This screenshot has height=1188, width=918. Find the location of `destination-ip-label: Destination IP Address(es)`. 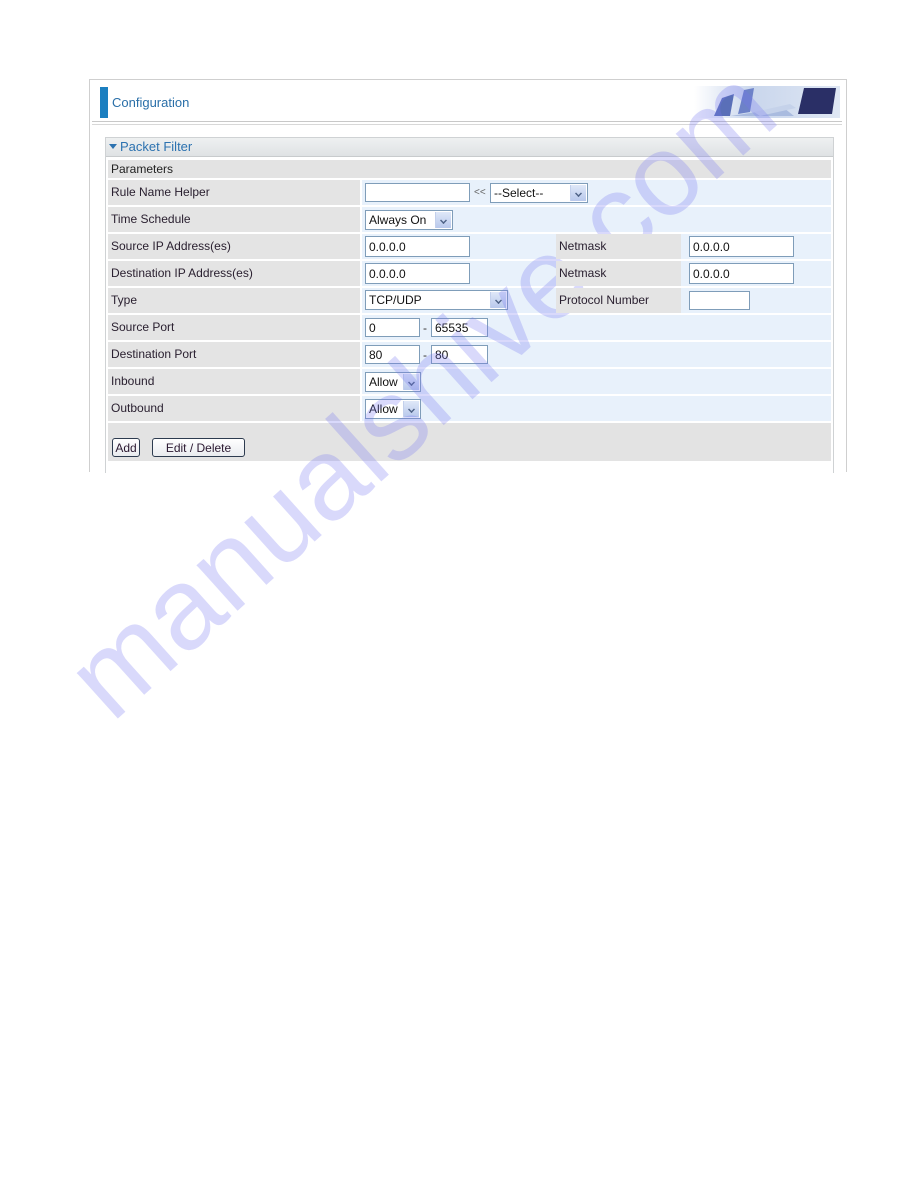

destination-ip-label: Destination IP Address(es) is located at coordinates (234, 273).